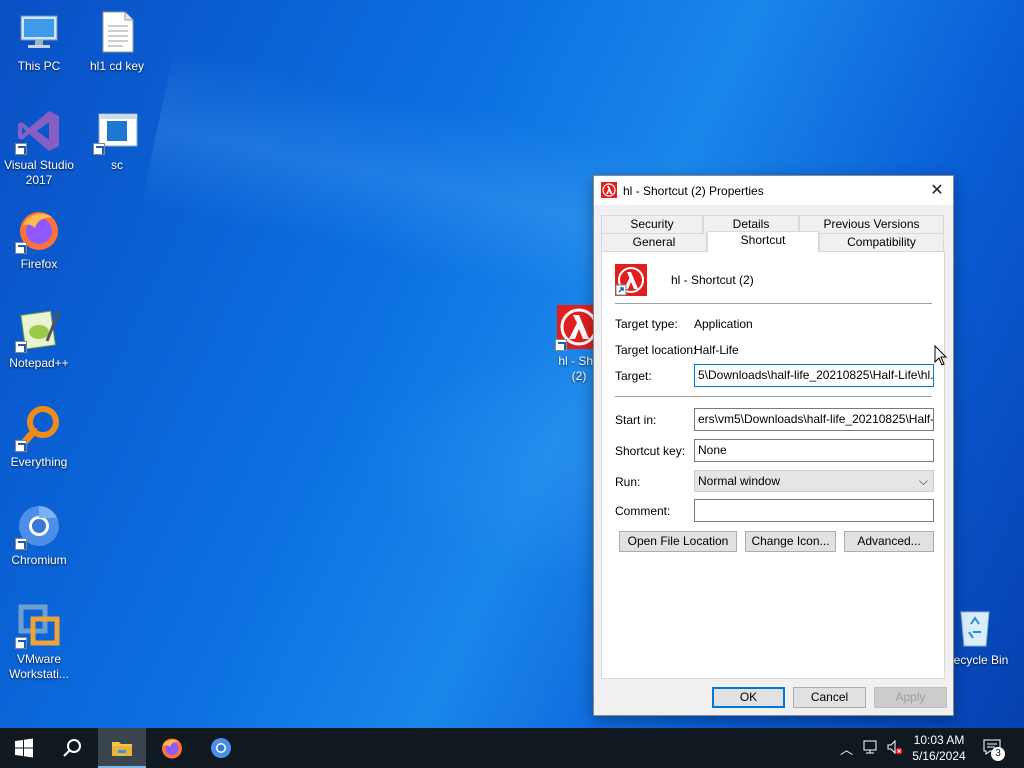 This screenshot has height=768, width=1024. What do you see at coordinates (939, 748) in the screenshot?
I see `taskbar-clock: 10:03 AM 5/16/2024` at bounding box center [939, 748].